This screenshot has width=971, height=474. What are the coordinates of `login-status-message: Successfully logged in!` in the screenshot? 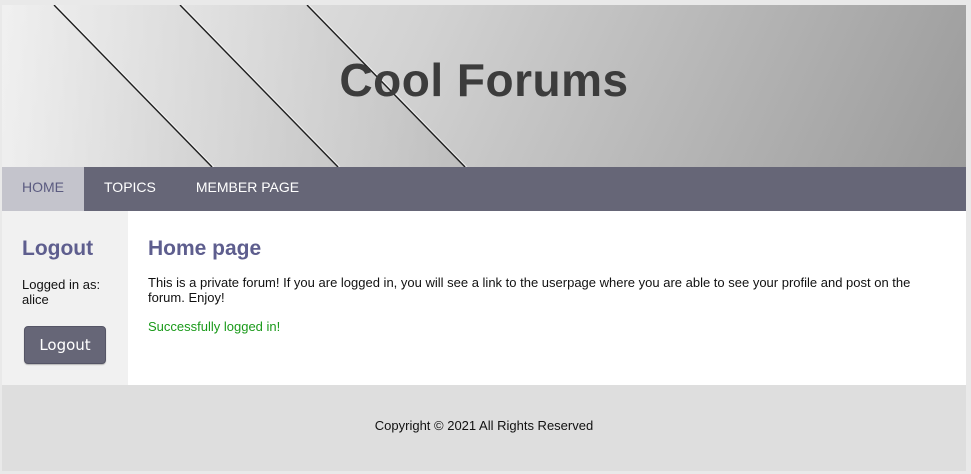 It's located at (214, 326).